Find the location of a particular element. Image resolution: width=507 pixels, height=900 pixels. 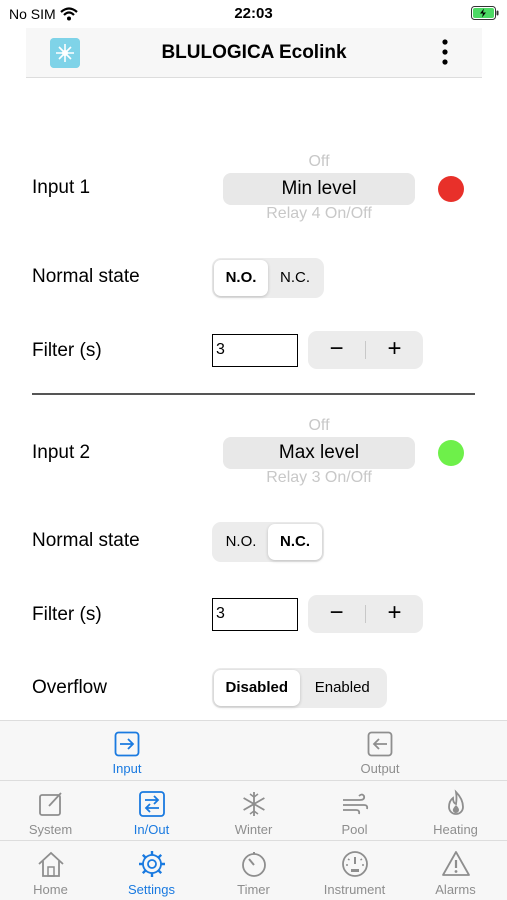

input1-function-picker: Off Min level Relay 4 On/Off is located at coordinates (319, 188).